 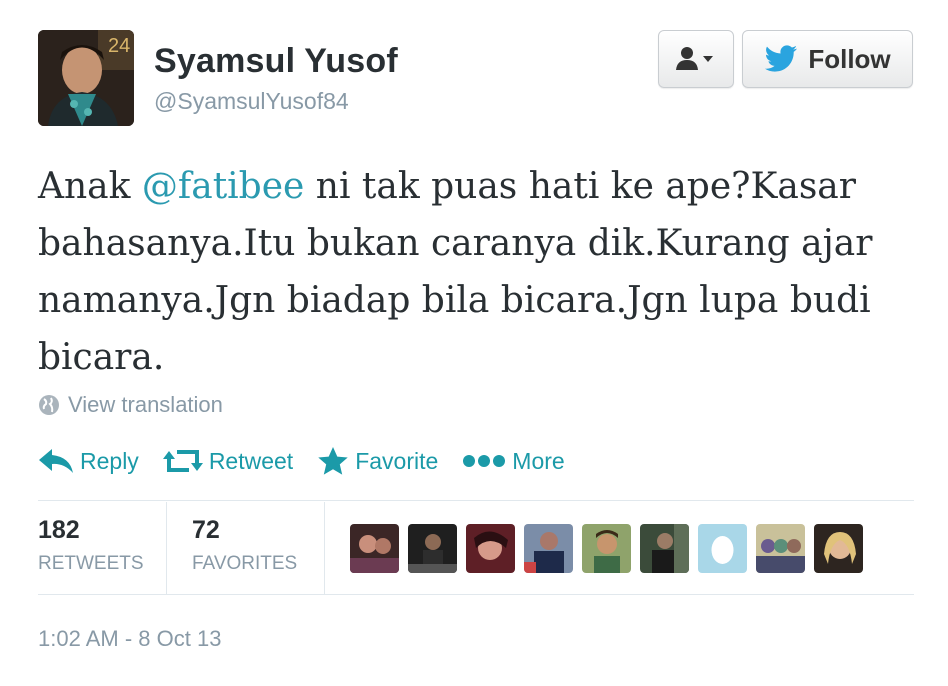 What do you see at coordinates (476, 500) in the screenshot?
I see `divider-top` at bounding box center [476, 500].